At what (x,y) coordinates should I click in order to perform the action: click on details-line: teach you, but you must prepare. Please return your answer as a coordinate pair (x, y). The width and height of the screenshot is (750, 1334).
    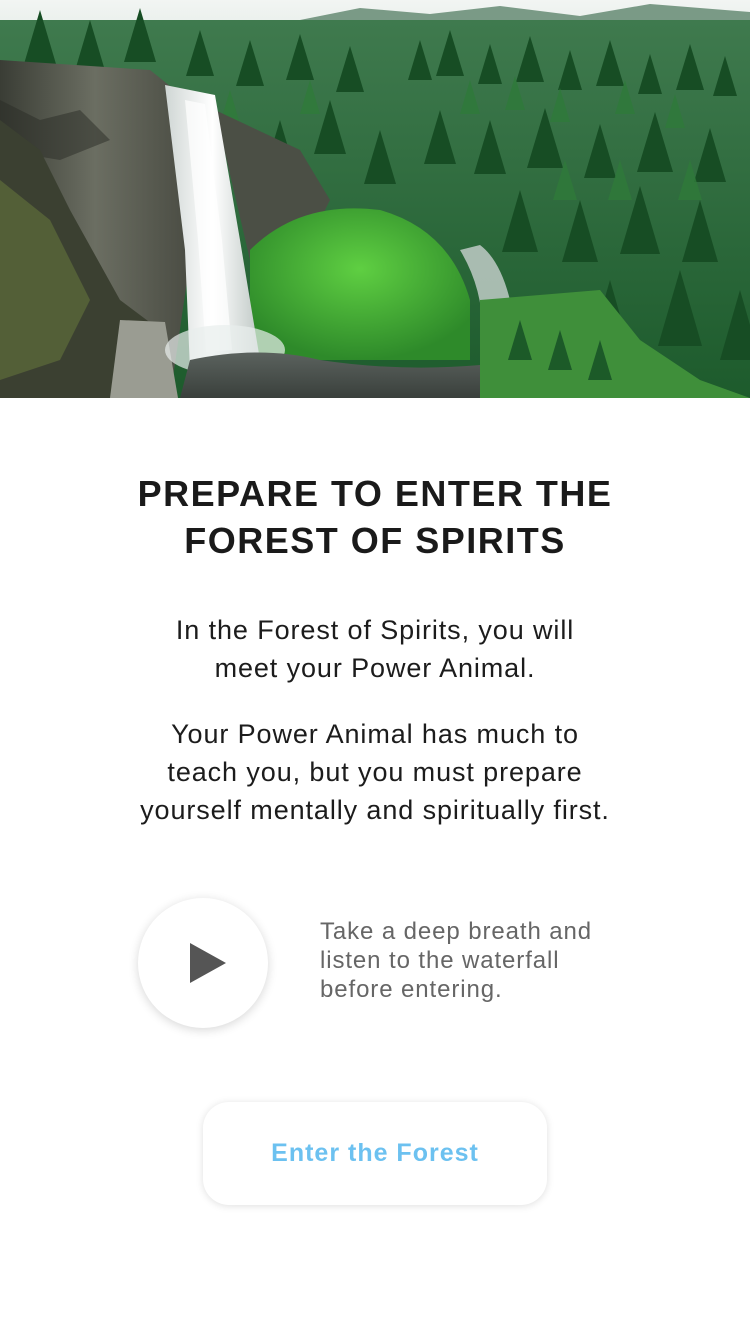
    Looking at the image, I should click on (375, 772).